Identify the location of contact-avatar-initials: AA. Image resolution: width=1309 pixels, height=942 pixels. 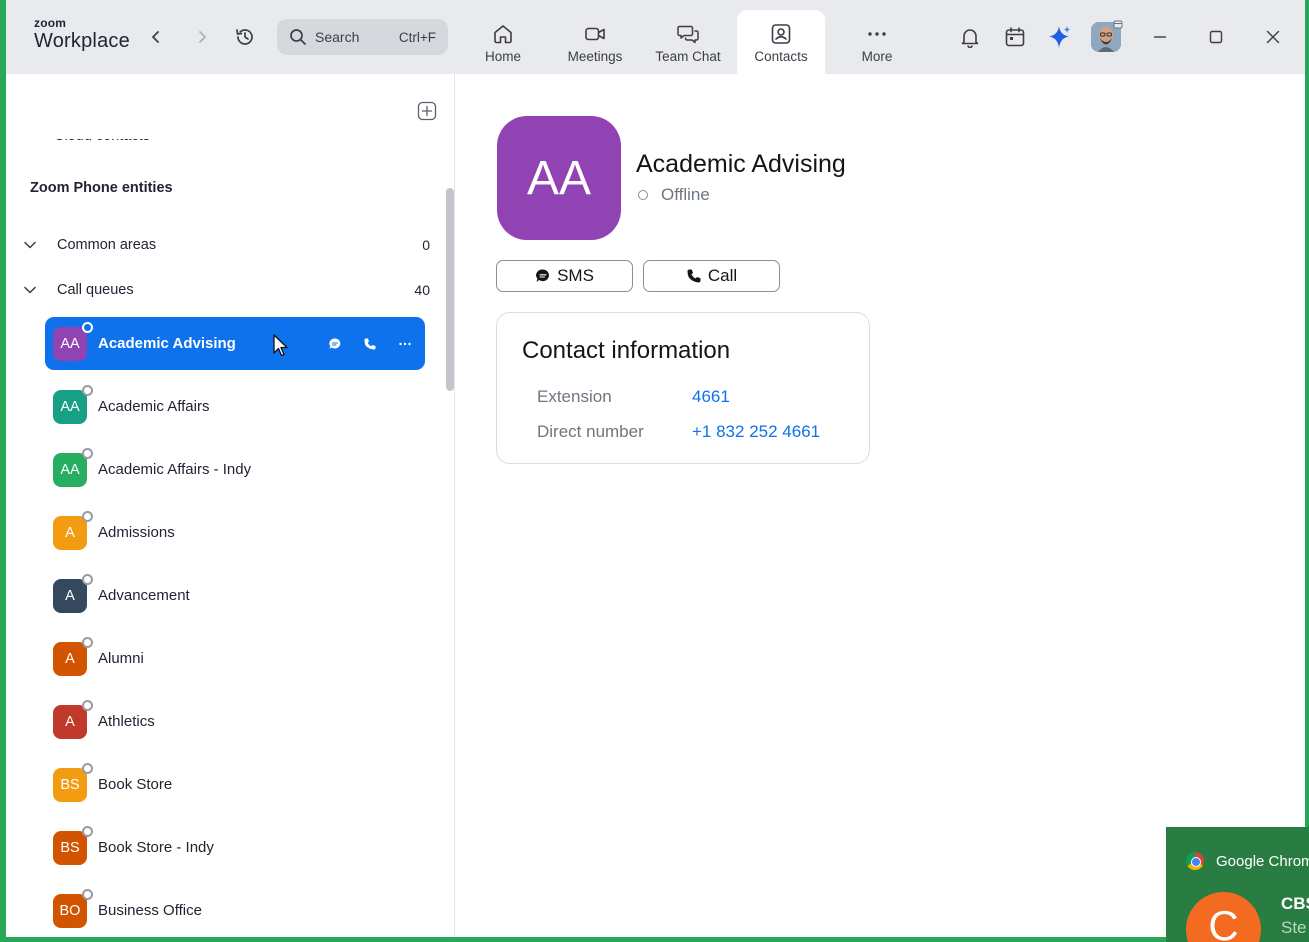
(559, 178).